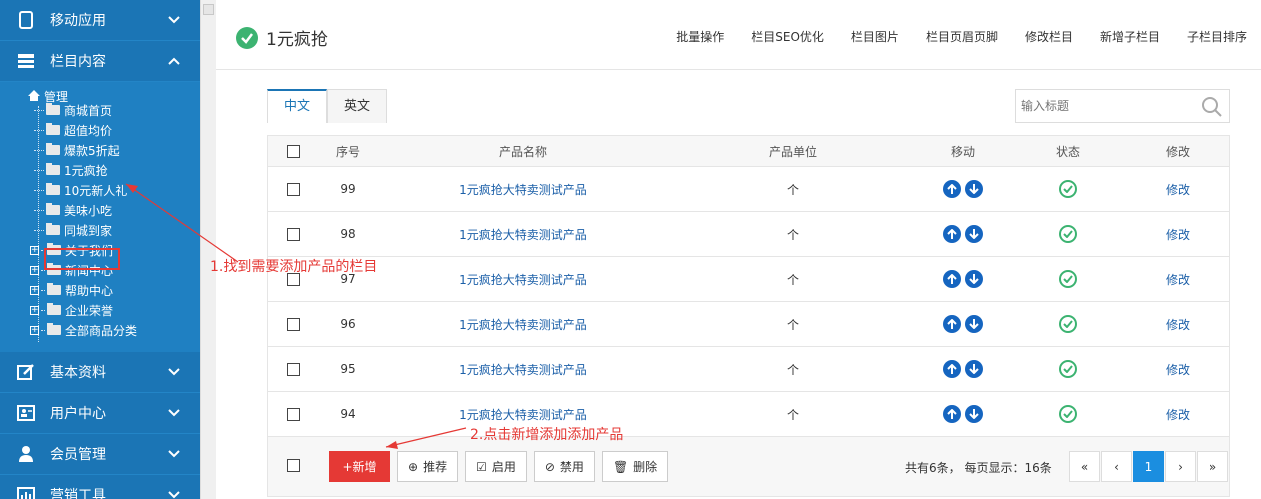  Describe the element at coordinates (100, 61) in the screenshot. I see `sidebar-section-columns: 栏目内容` at that location.